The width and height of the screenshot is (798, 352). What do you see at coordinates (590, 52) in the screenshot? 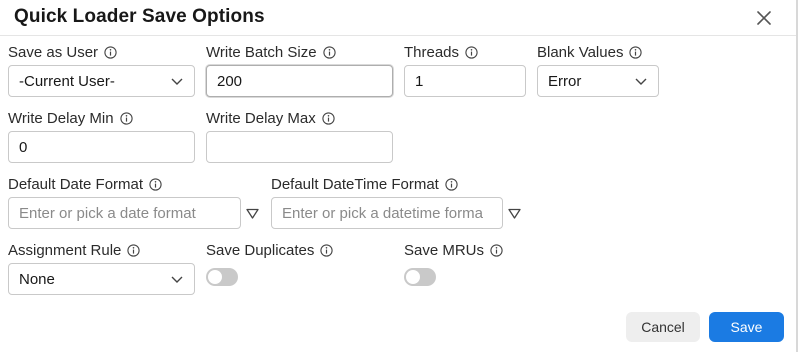
I see `blank-values-label: Blank Values` at bounding box center [590, 52].